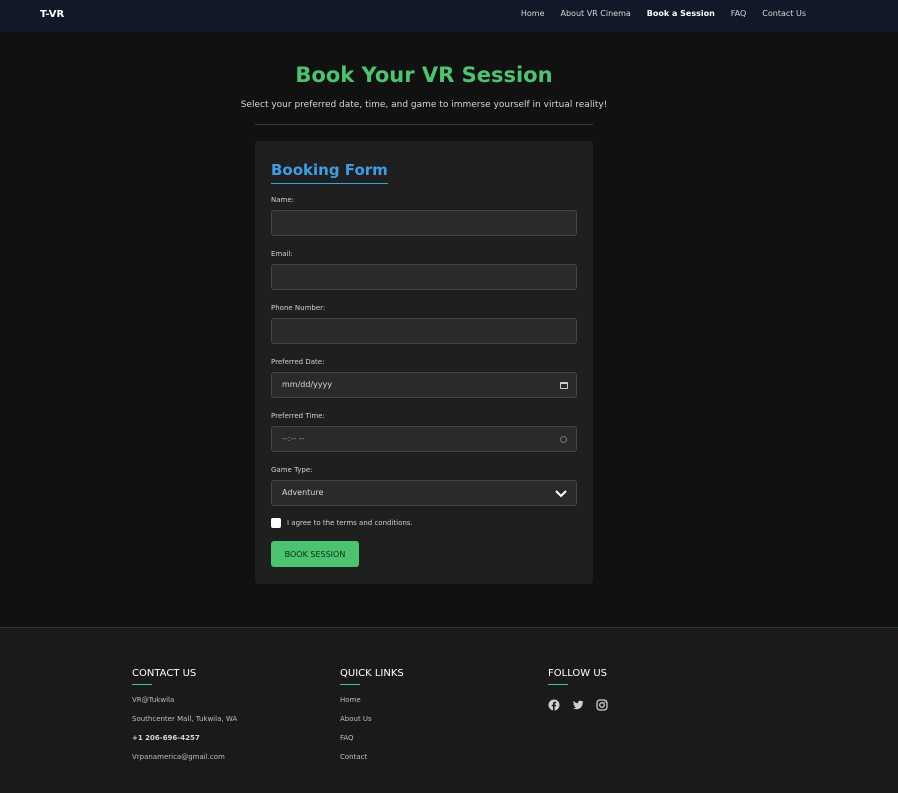  Describe the element at coordinates (283, 200) in the screenshot. I see `name-label: Name:` at that location.